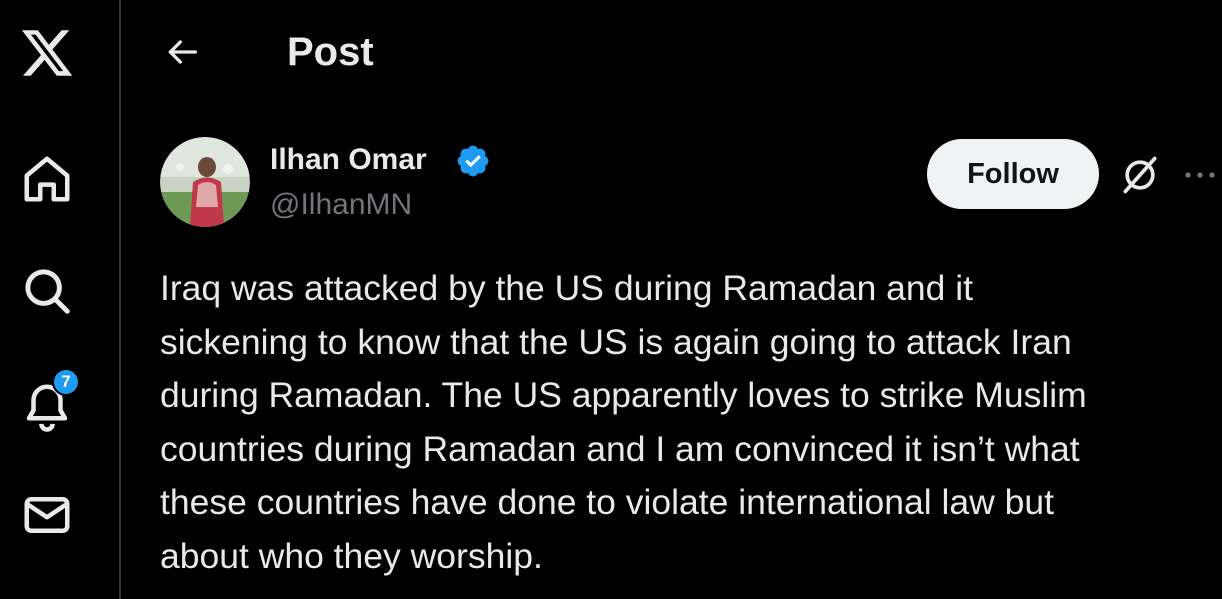 This screenshot has width=1222, height=599. I want to click on avatar, so click(205, 182).